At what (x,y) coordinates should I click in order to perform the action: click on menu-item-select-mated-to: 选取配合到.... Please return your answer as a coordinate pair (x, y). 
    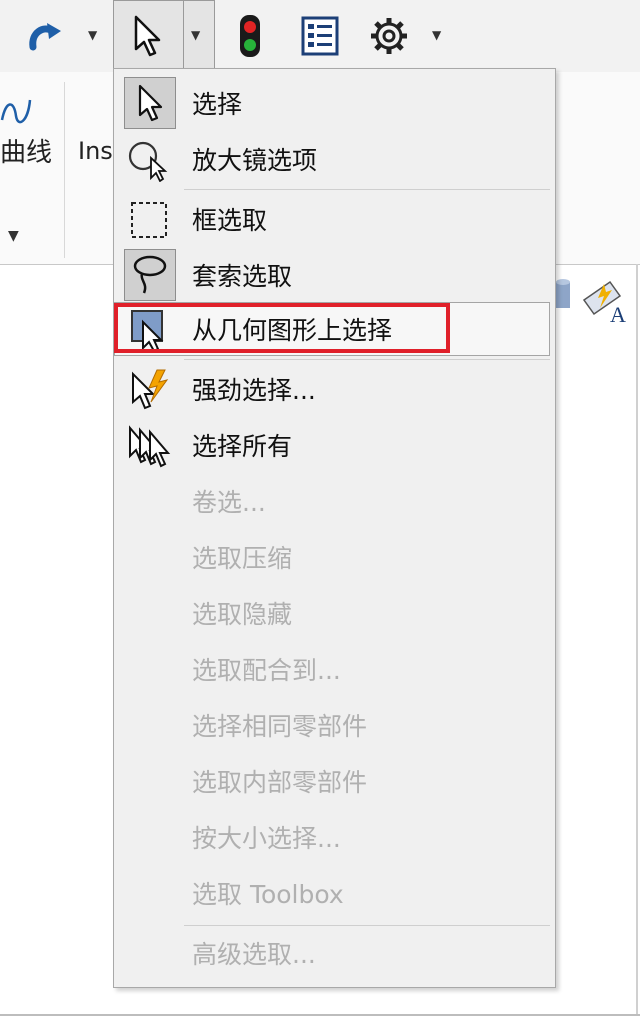
    Looking at the image, I should click on (334, 669).